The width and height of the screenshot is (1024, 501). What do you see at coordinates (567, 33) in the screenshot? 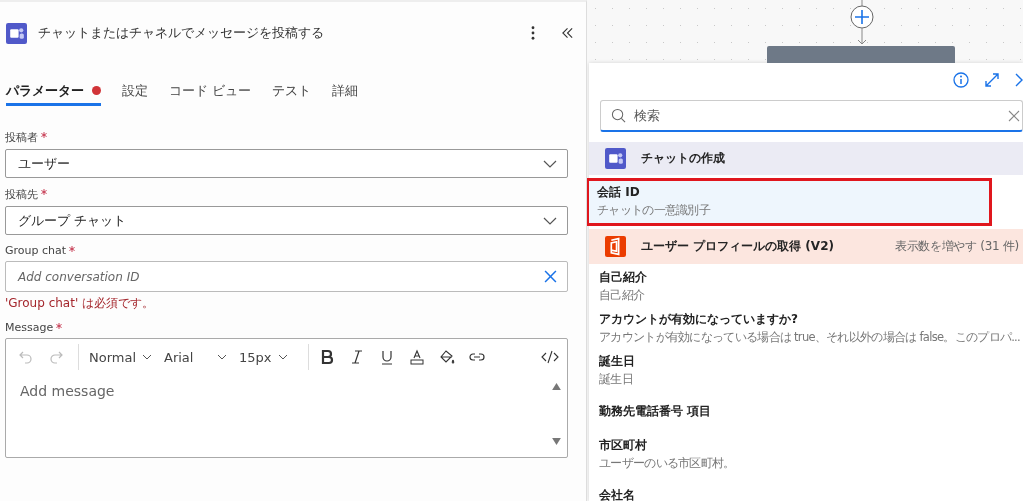
I see `collapse-icon` at bounding box center [567, 33].